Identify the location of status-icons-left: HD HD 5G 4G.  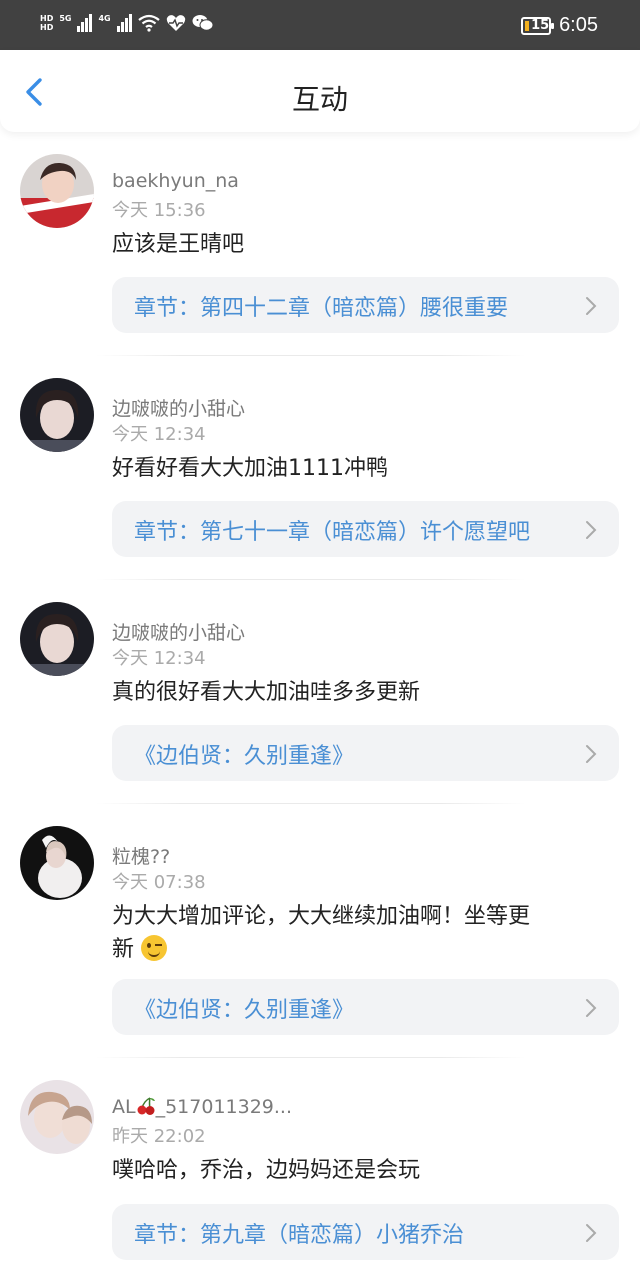
(127, 23).